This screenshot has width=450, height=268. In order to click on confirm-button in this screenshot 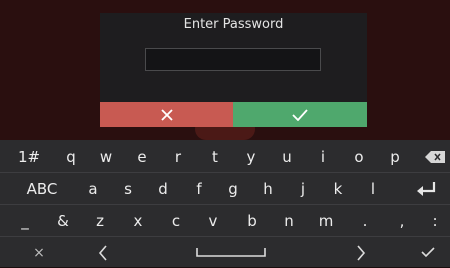, I will do `click(300, 114)`.